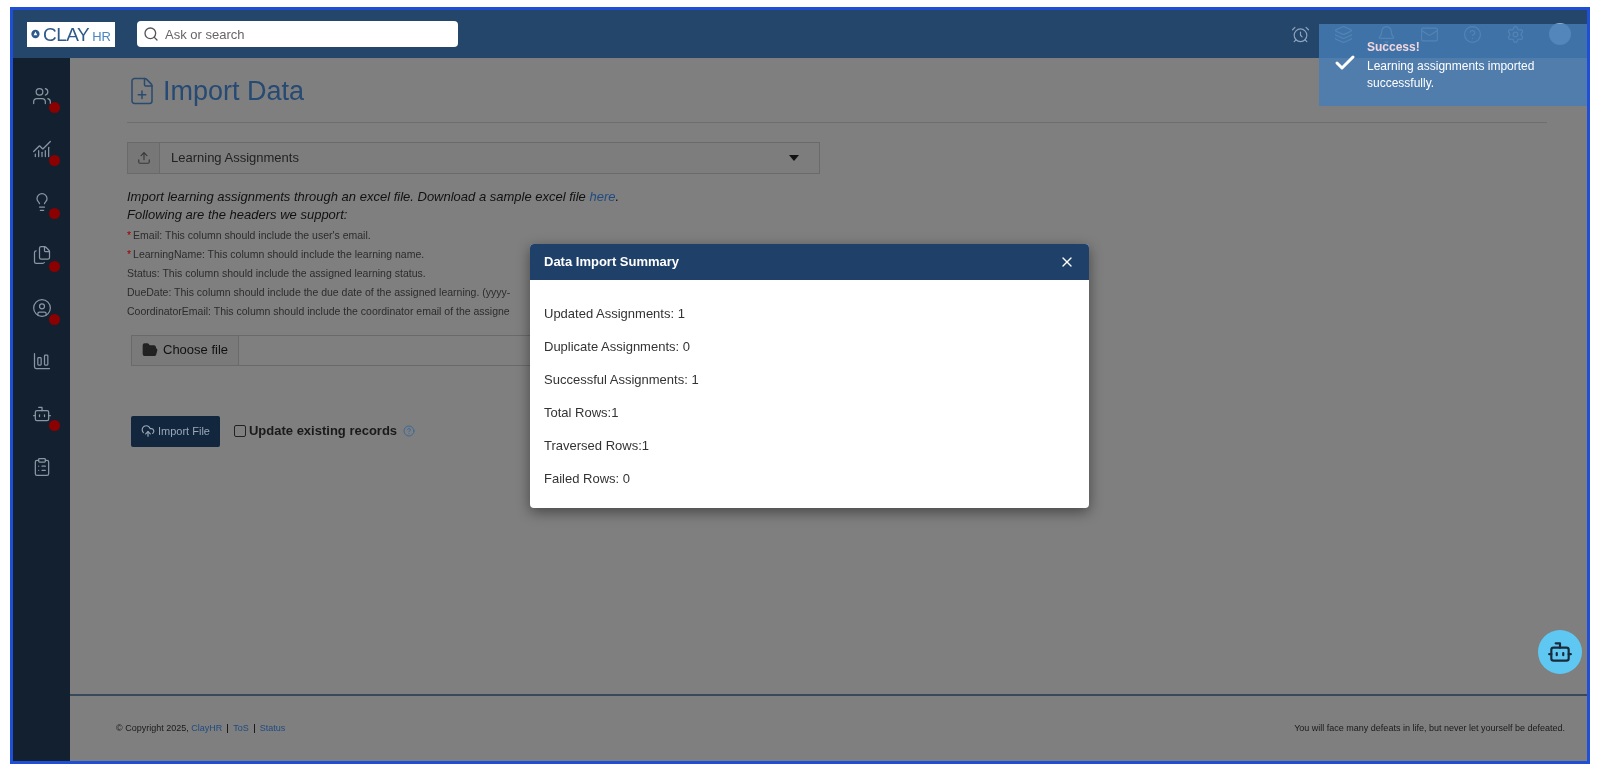  Describe the element at coordinates (587, 479) in the screenshot. I see `summary-line: Failed Rows: 0` at that location.